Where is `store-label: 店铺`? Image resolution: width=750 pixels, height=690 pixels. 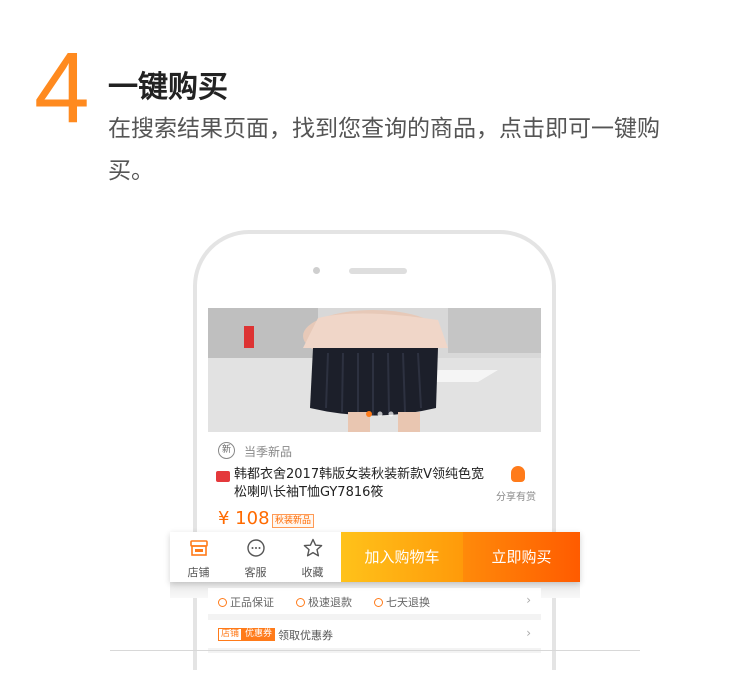 store-label: 店铺 is located at coordinates (198, 572).